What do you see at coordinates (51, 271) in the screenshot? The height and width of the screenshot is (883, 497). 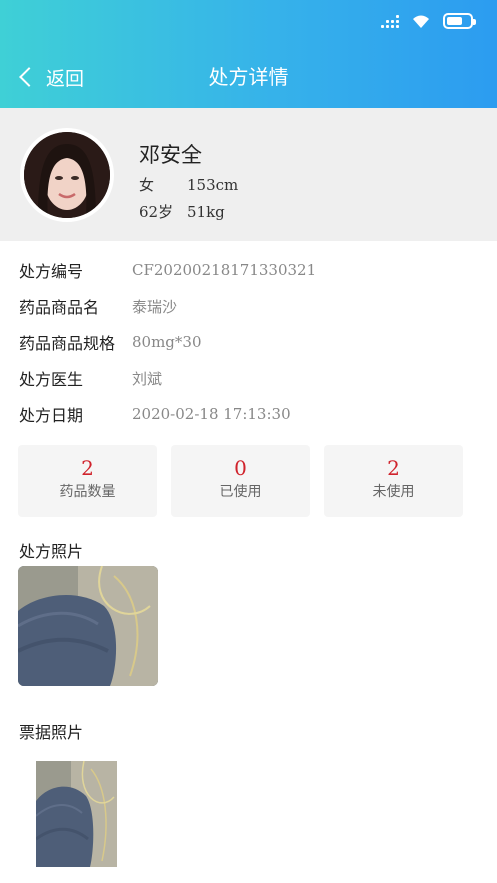 I see `detail-label: 处方编号` at bounding box center [51, 271].